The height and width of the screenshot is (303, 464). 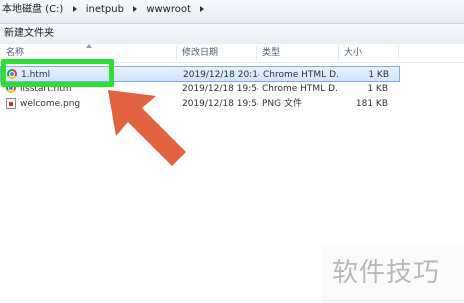 What do you see at coordinates (377, 89) in the screenshot?
I see `file-size: 1 KB` at bounding box center [377, 89].